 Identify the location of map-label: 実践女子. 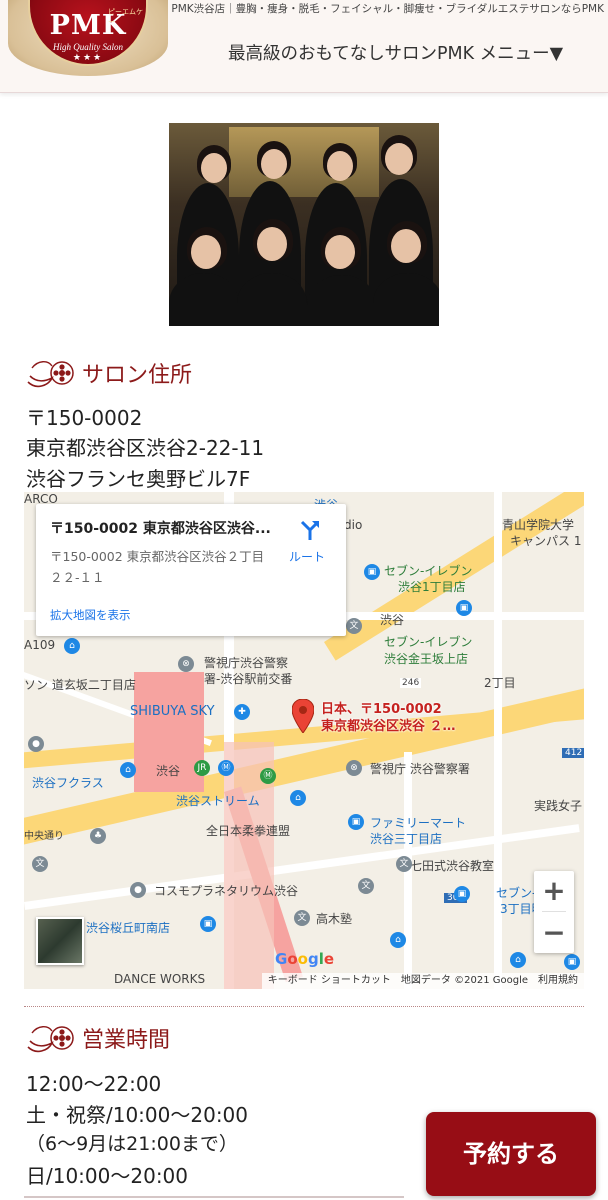
(558, 806).